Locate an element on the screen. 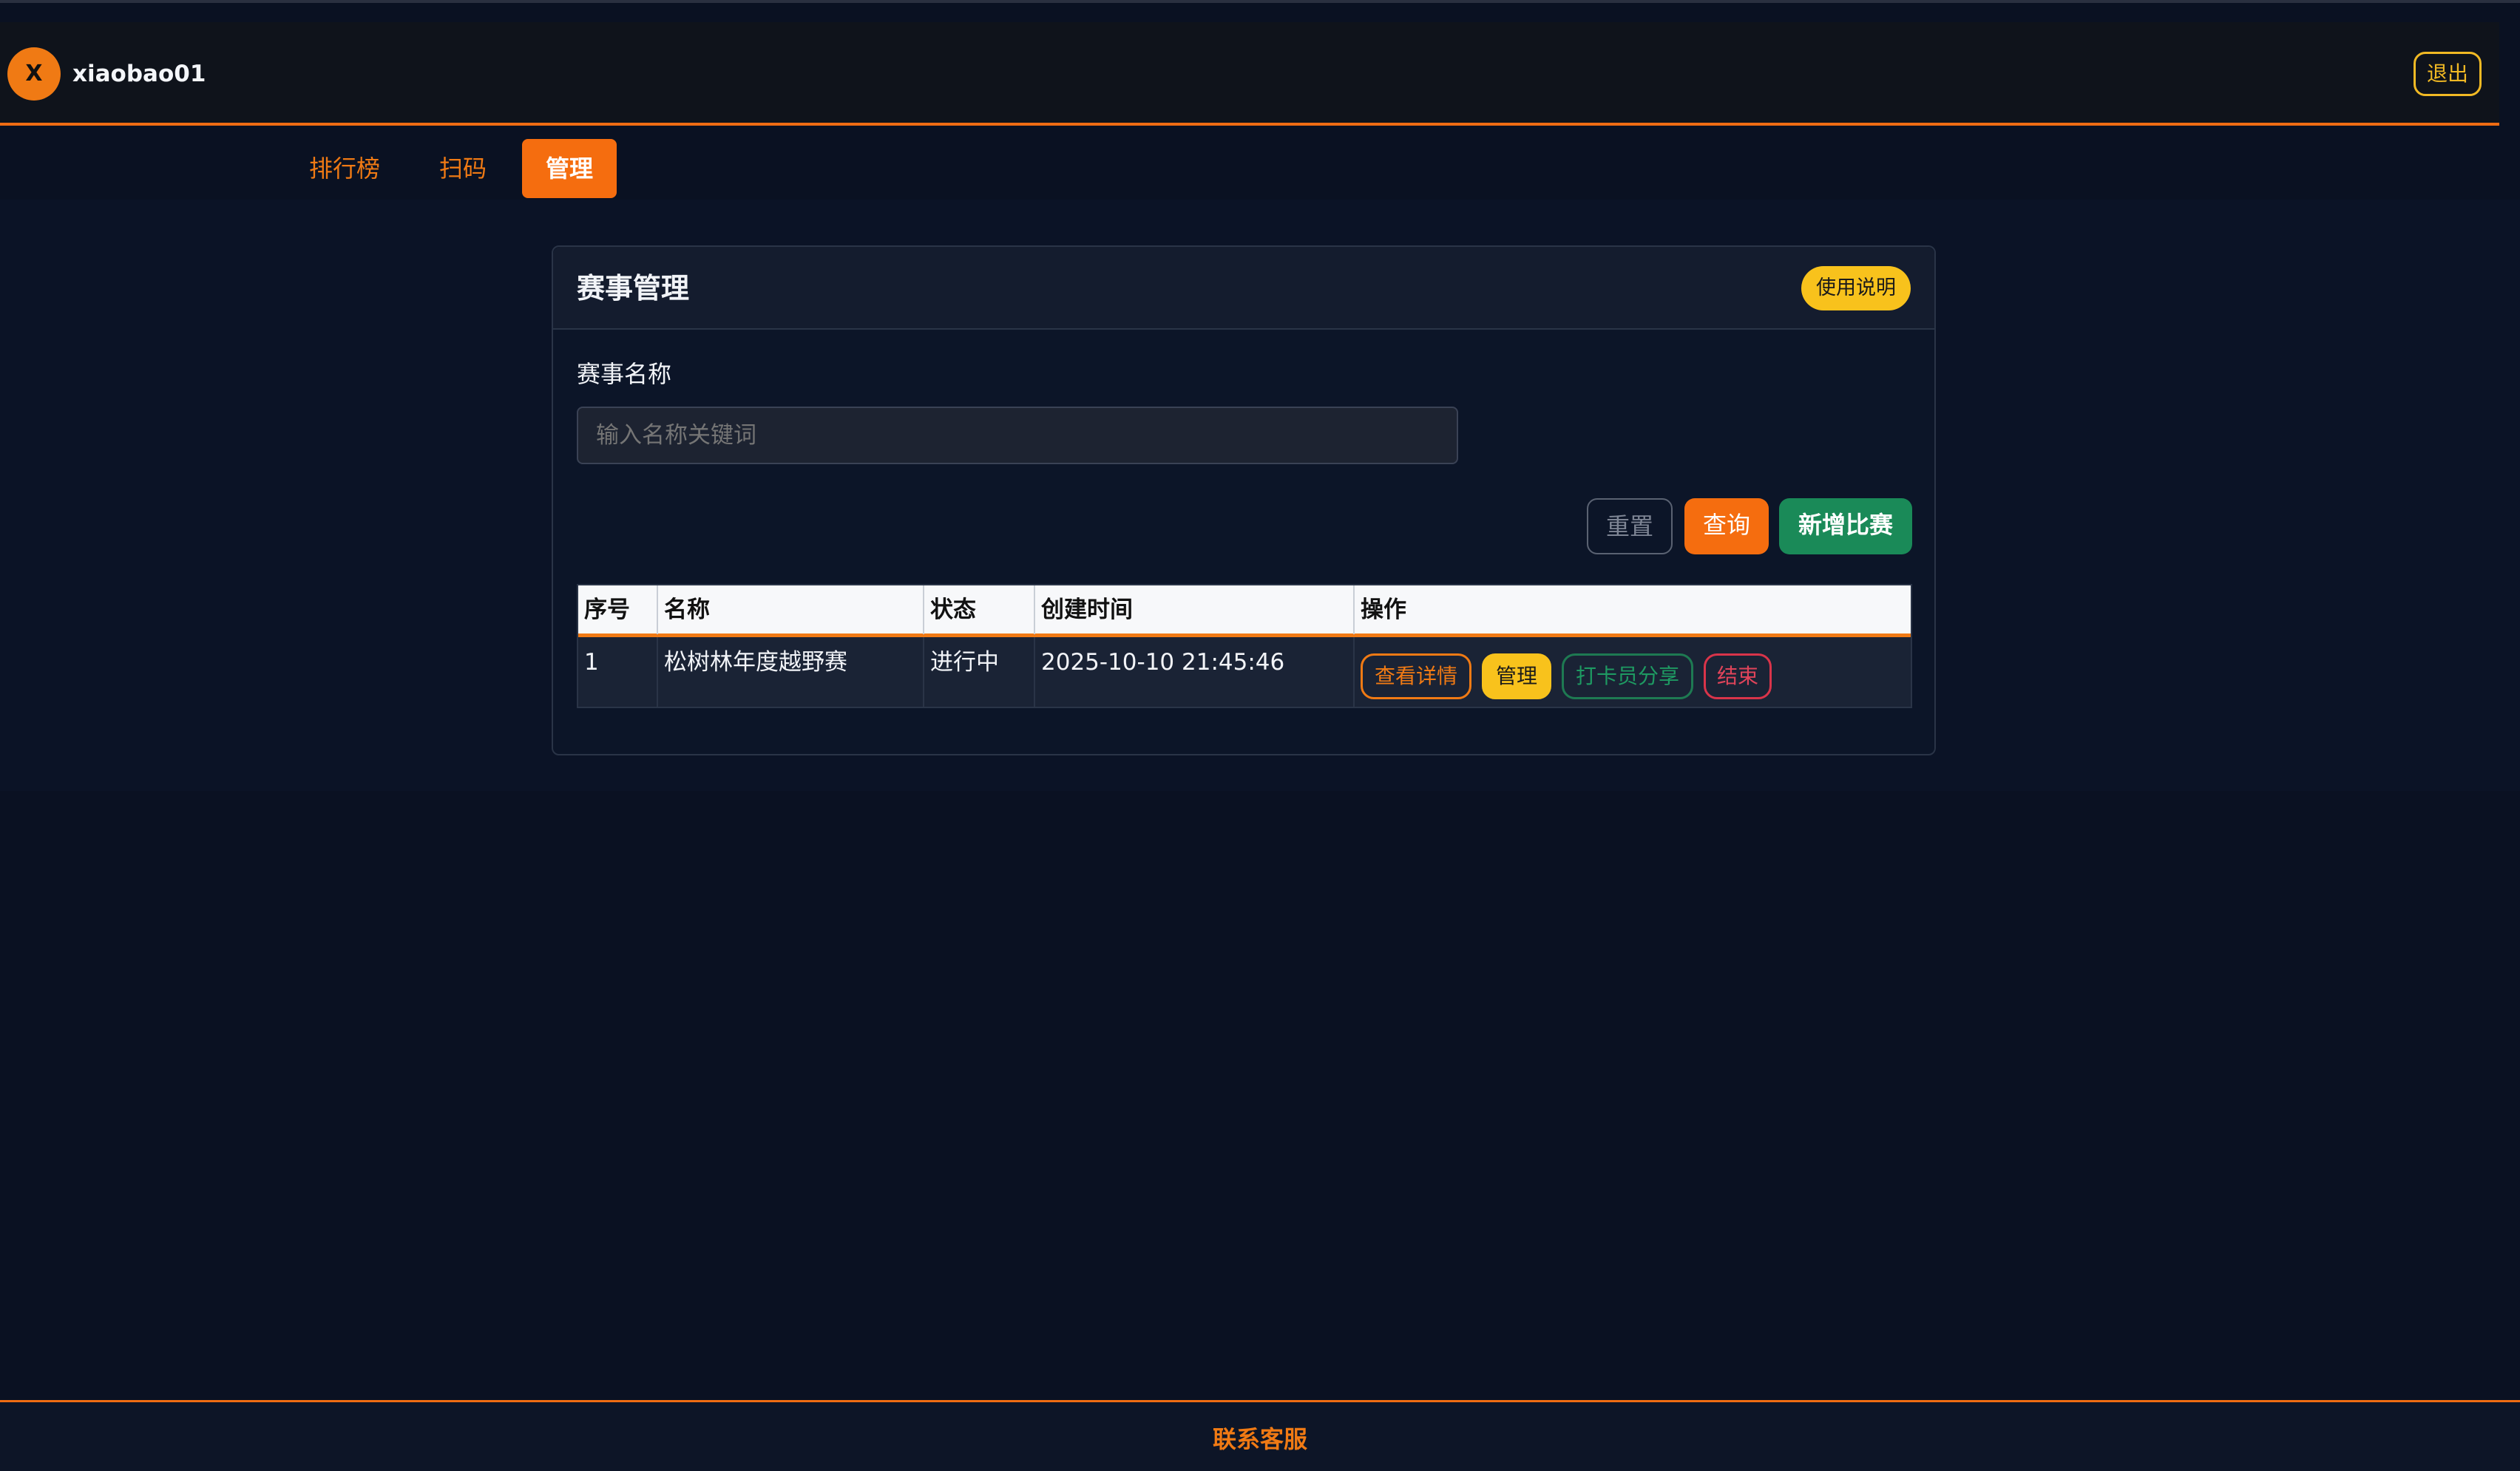 The width and height of the screenshot is (2520, 1471). help-button: 使用说明 is located at coordinates (1856, 288).